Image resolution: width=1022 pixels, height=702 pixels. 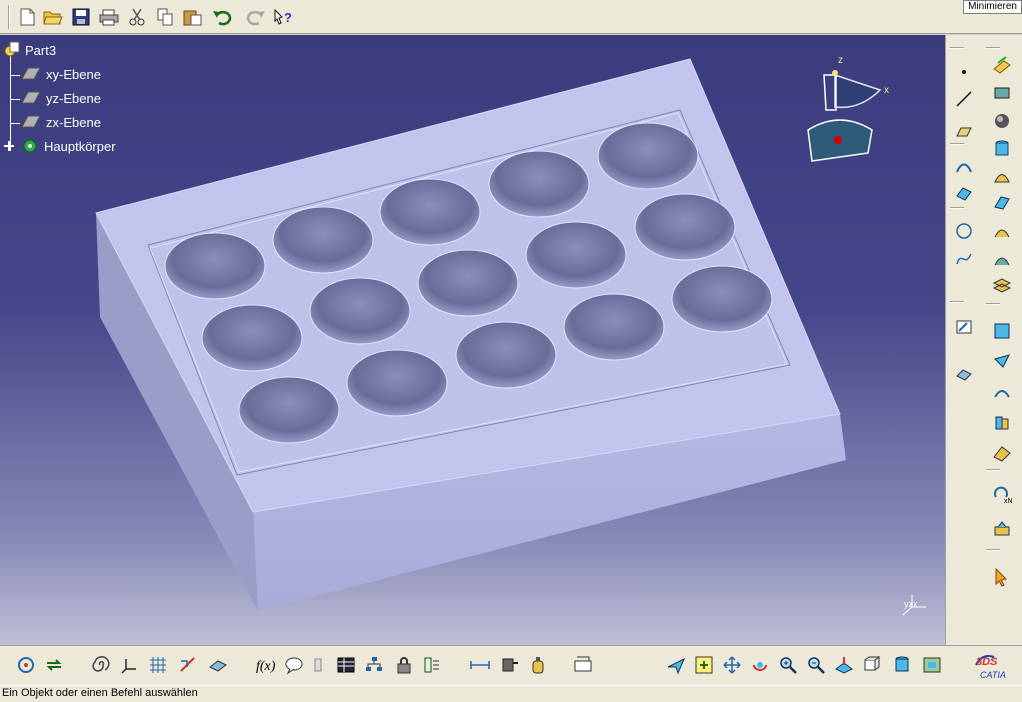 What do you see at coordinates (100, 665) in the screenshot?
I see `spiral-icon` at bounding box center [100, 665].